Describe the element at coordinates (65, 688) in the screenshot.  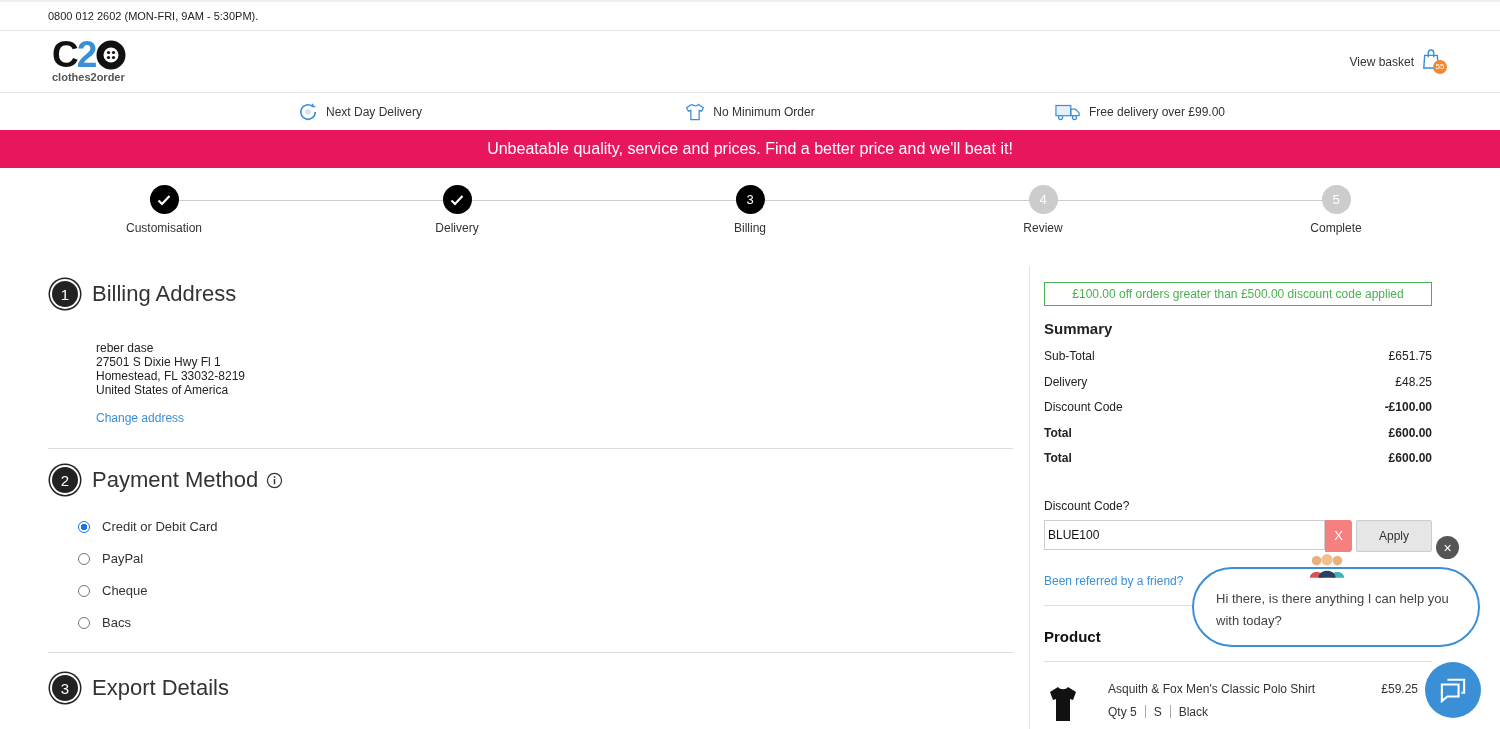
I see `section-number: 3` at that location.